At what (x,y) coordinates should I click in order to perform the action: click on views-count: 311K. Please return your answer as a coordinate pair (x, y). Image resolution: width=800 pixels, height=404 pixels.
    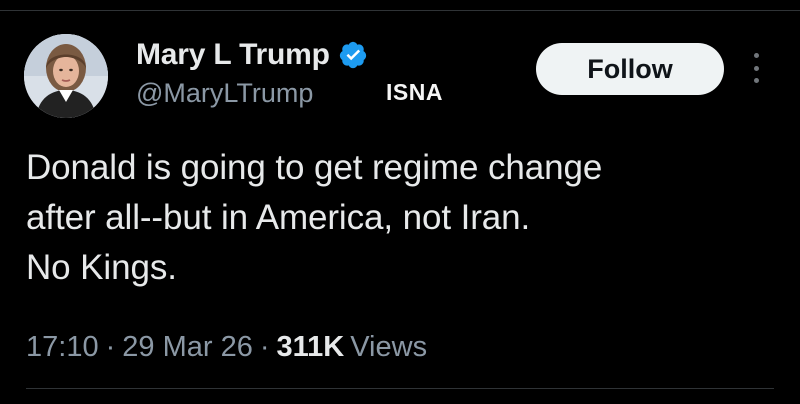
    Looking at the image, I should click on (311, 347).